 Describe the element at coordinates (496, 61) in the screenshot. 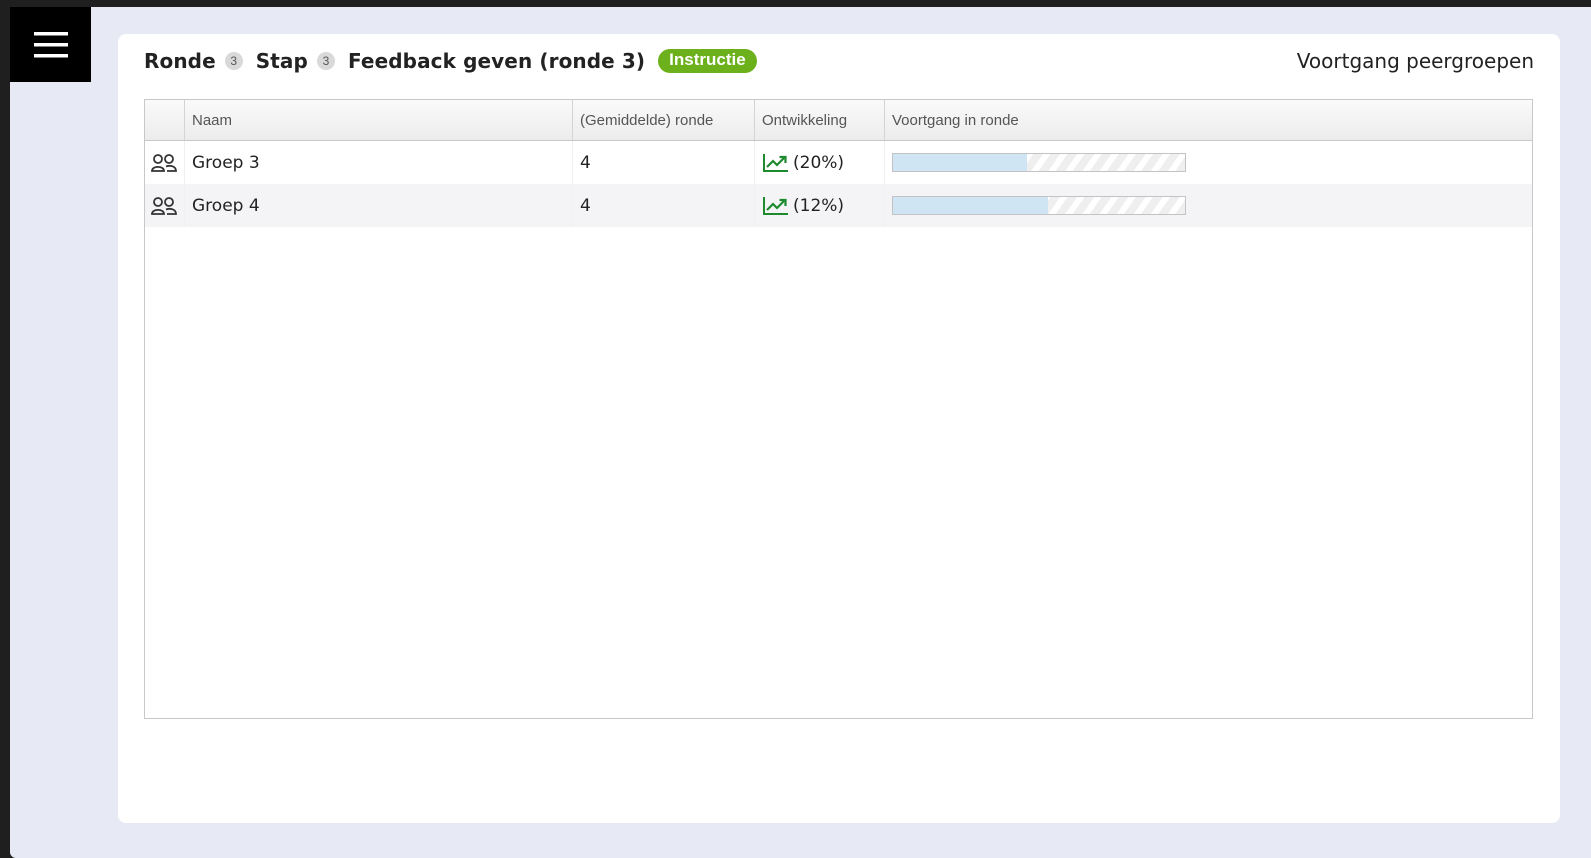

I see `step-title: Feedback geven (ronde 3)` at that location.